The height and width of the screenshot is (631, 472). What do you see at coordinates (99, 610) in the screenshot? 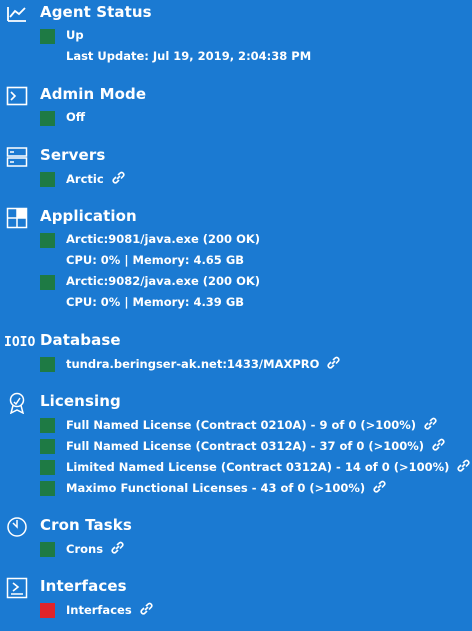
I see `interface-label: Interfaces` at bounding box center [99, 610].